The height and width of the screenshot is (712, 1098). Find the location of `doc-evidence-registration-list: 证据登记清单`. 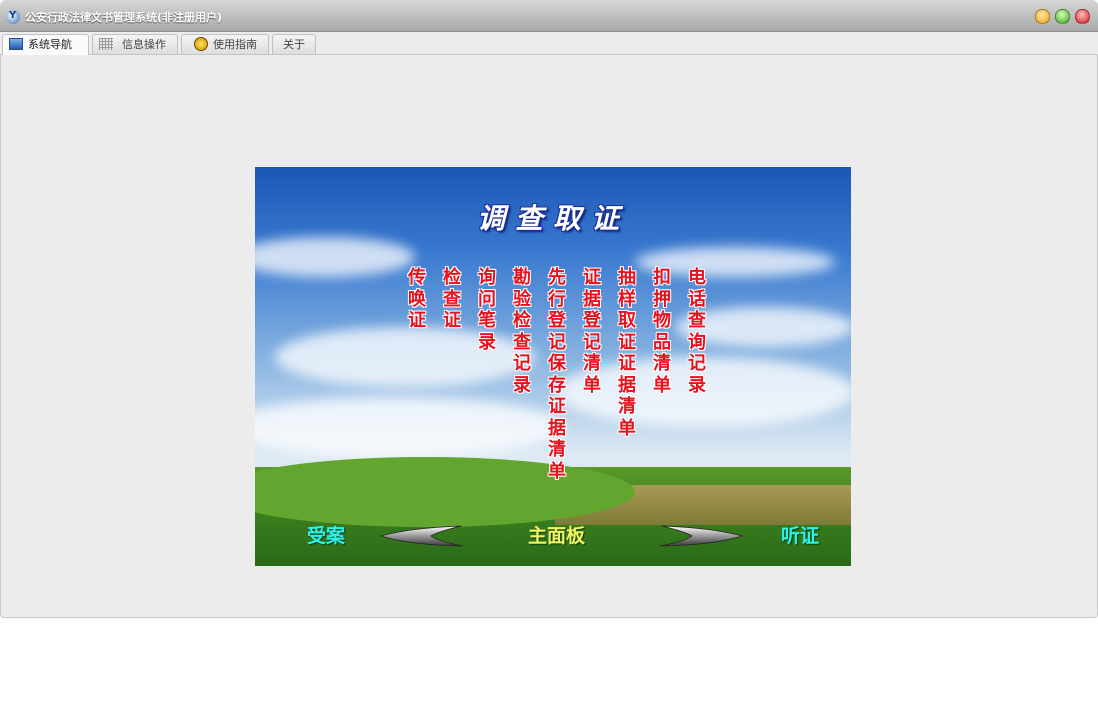

doc-evidence-registration-list: 证据登记清单 is located at coordinates (592, 331).